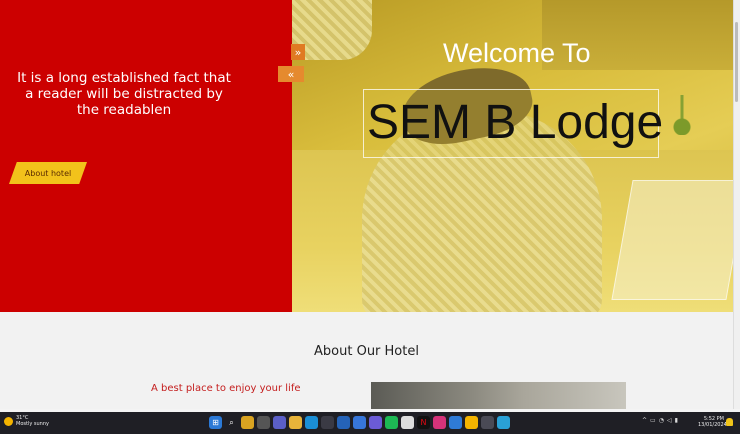  Describe the element at coordinates (327, 422) in the screenshot. I see `store-icon` at that location.